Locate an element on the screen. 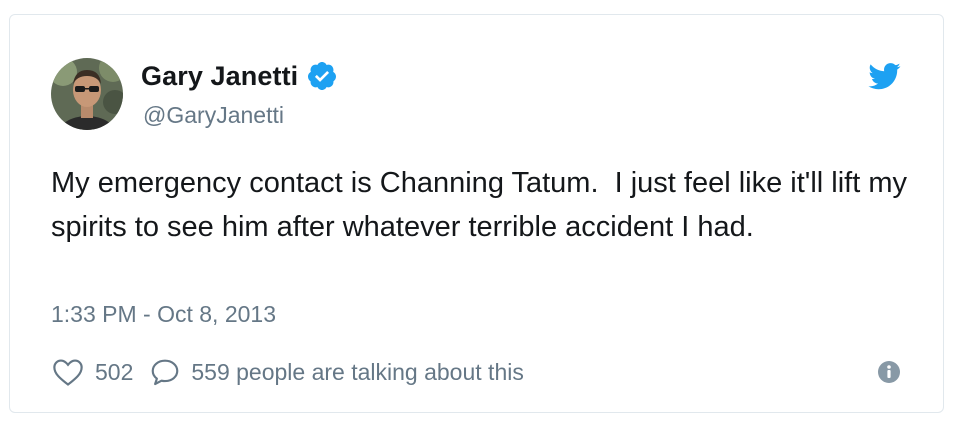  speech-bubble-icon is located at coordinates (165, 372).